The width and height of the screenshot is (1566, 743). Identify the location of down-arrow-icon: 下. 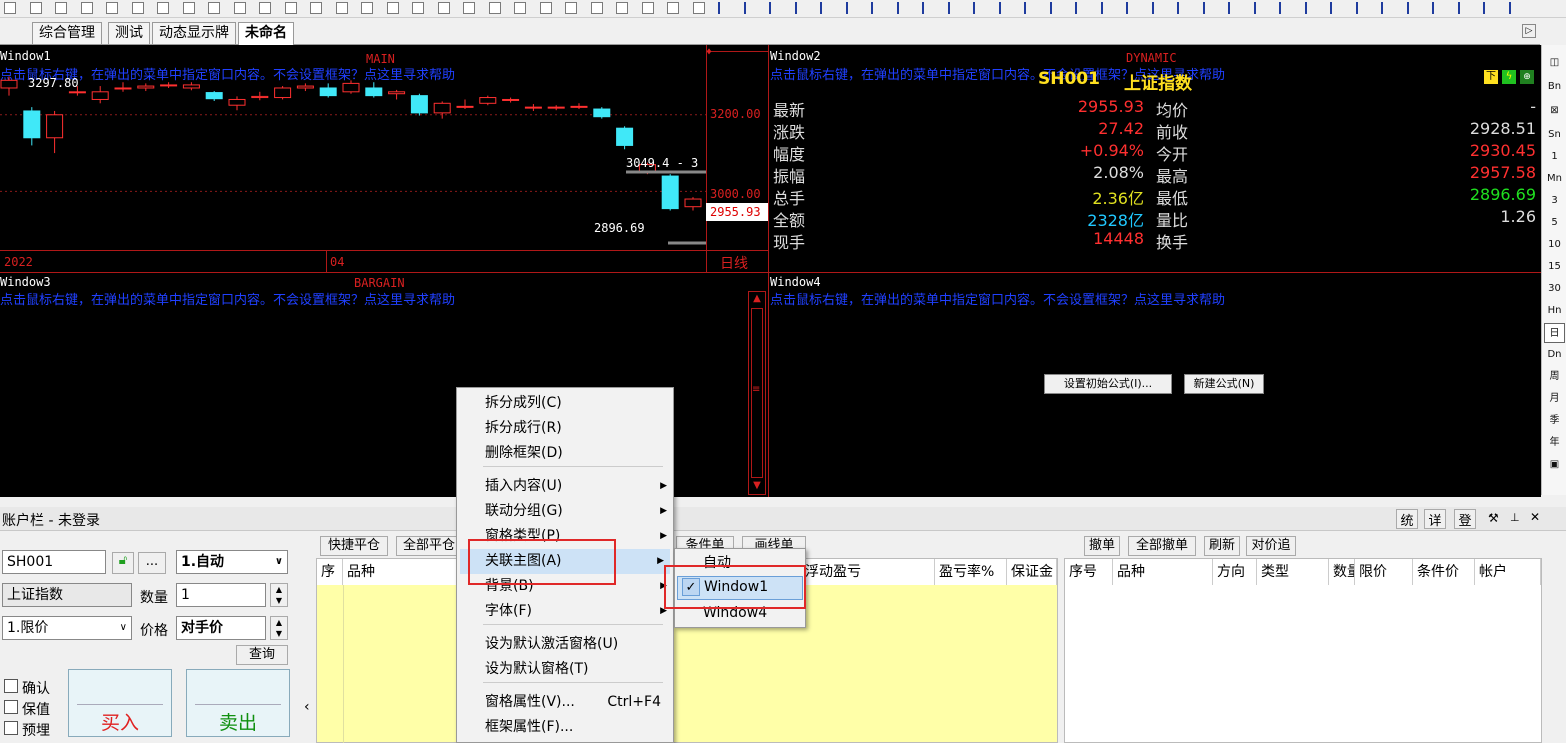
(1491, 77).